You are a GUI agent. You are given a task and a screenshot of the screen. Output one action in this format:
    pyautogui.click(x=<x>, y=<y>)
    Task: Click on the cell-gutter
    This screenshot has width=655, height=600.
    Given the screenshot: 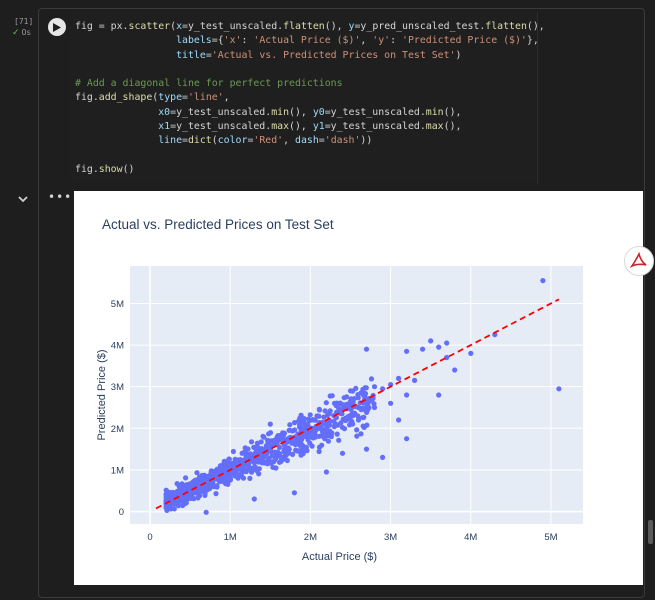 What is the action you would take?
    pyautogui.click(x=20, y=300)
    